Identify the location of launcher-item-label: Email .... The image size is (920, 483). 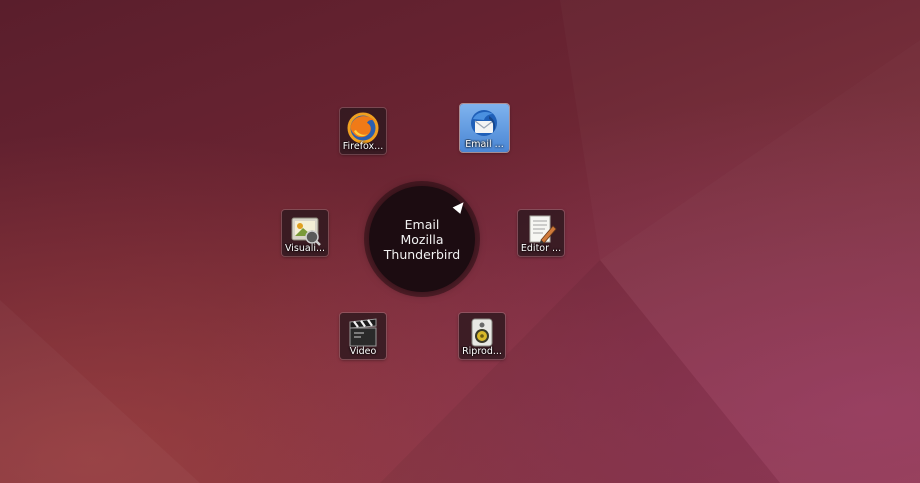
(484, 144).